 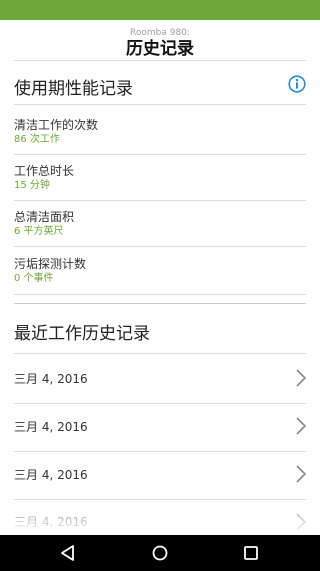 I want to click on stat-label: 工作总时长, so click(x=44, y=171).